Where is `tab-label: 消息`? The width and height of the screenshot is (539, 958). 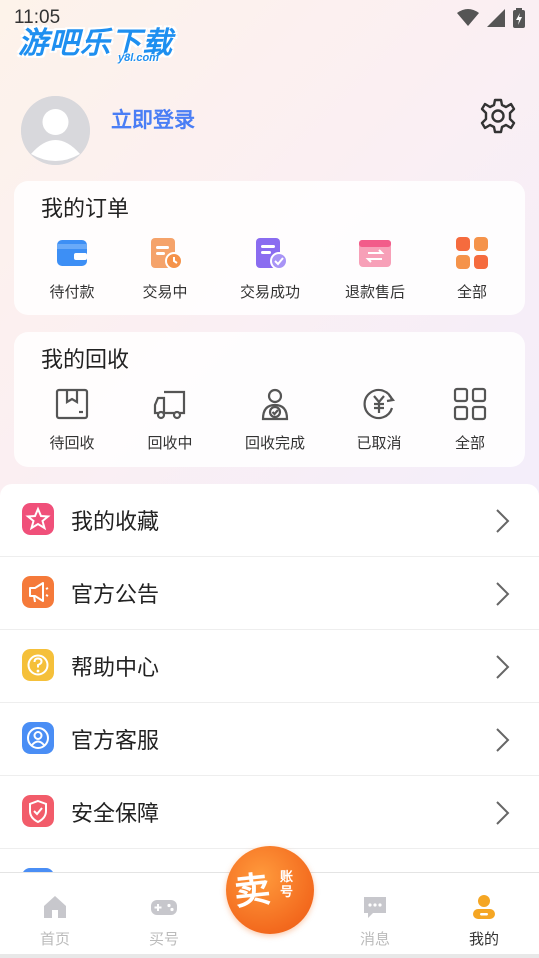
tab-label: 消息 is located at coordinates (374, 939).